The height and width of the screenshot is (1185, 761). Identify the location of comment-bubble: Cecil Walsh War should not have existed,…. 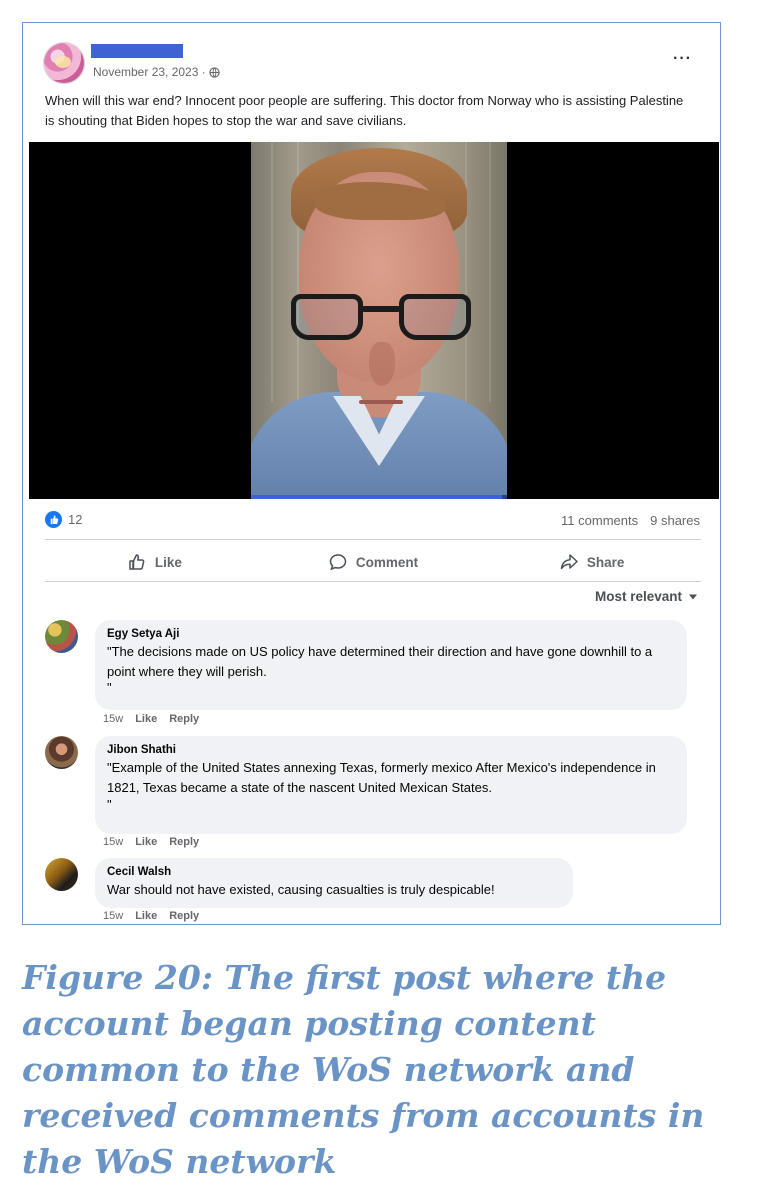
(334, 883).